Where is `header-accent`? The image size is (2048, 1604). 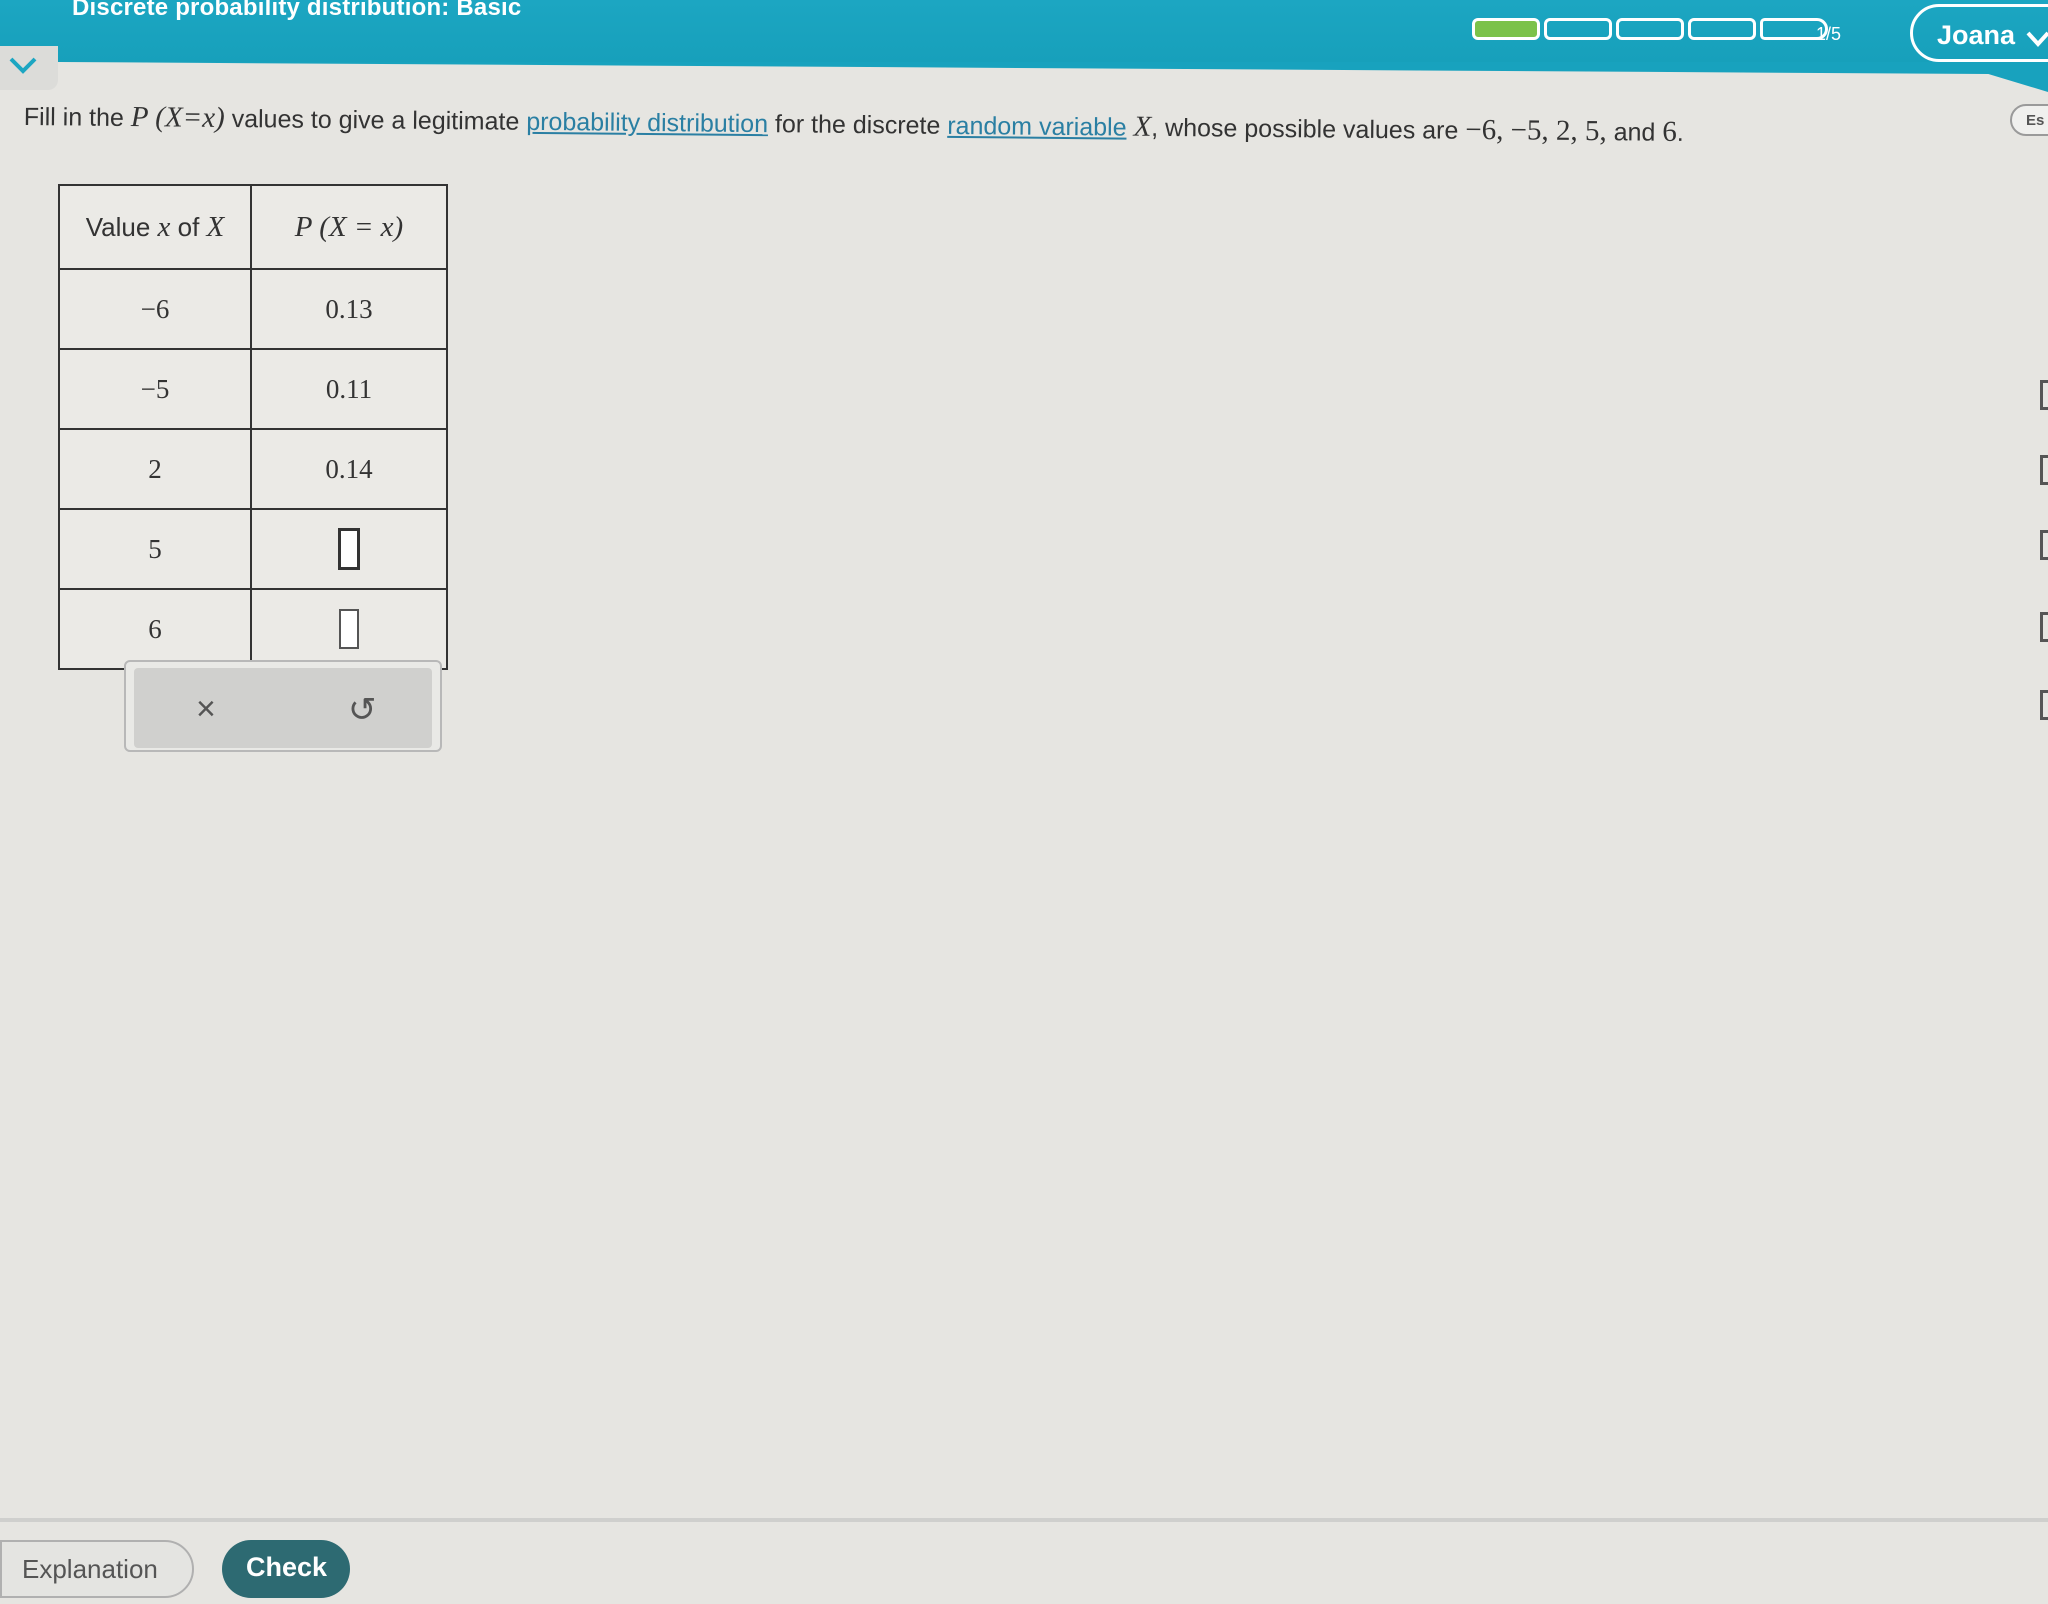 header-accent is located at coordinates (1054, 77).